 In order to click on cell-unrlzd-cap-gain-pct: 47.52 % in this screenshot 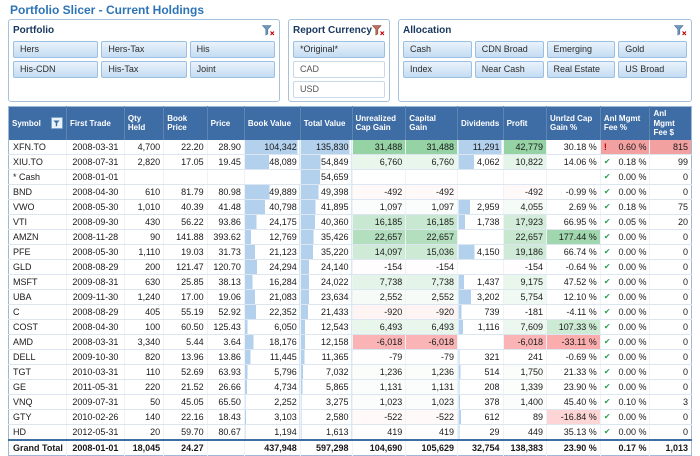, I will do `click(573, 282)`.